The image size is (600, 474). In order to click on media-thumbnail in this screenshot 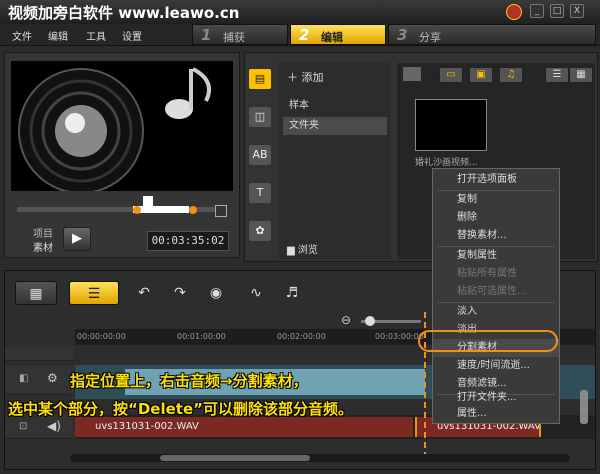, I will do `click(451, 125)`.